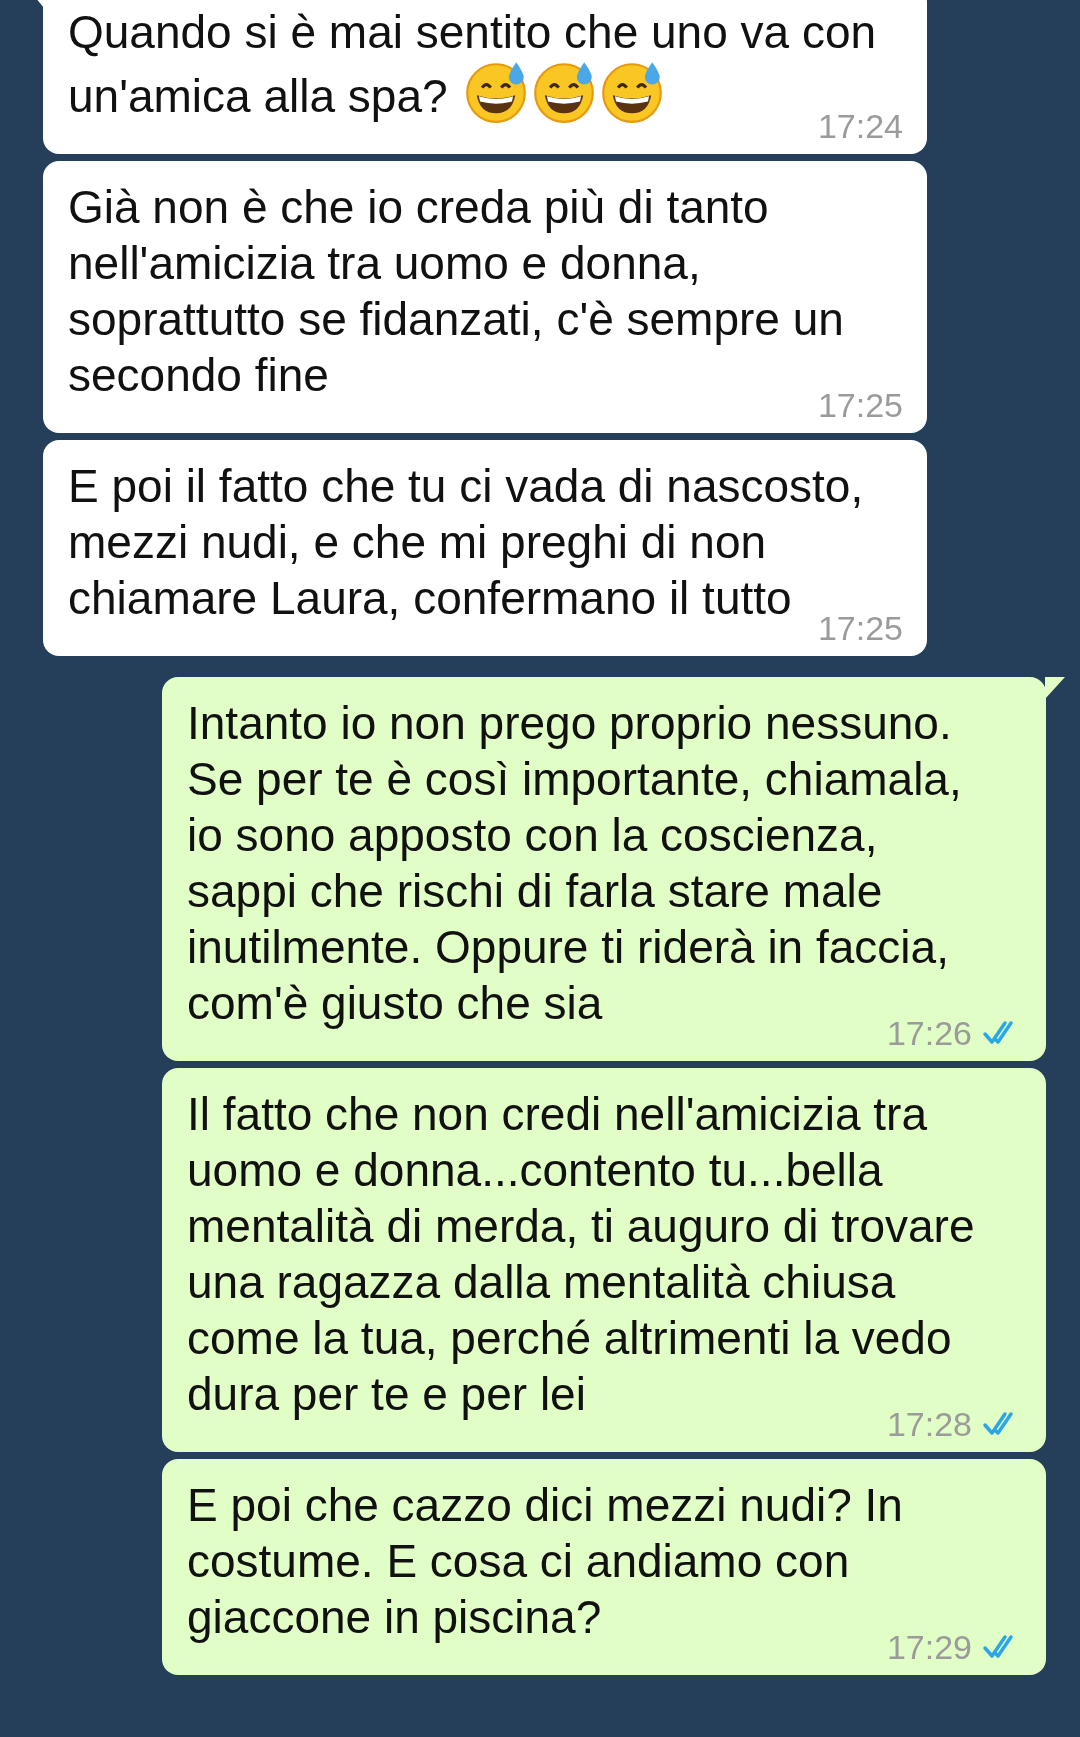  Describe the element at coordinates (473, 32) in the screenshot. I see `message-text: Quando si è mai sentito che uno va con` at that location.